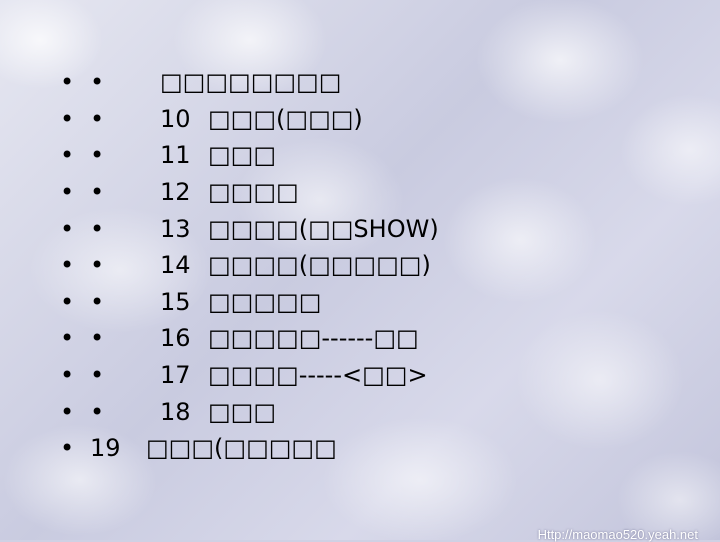  What do you see at coordinates (313, 338) in the screenshot?
I see `item-text: □□□□□------□□` at bounding box center [313, 338].